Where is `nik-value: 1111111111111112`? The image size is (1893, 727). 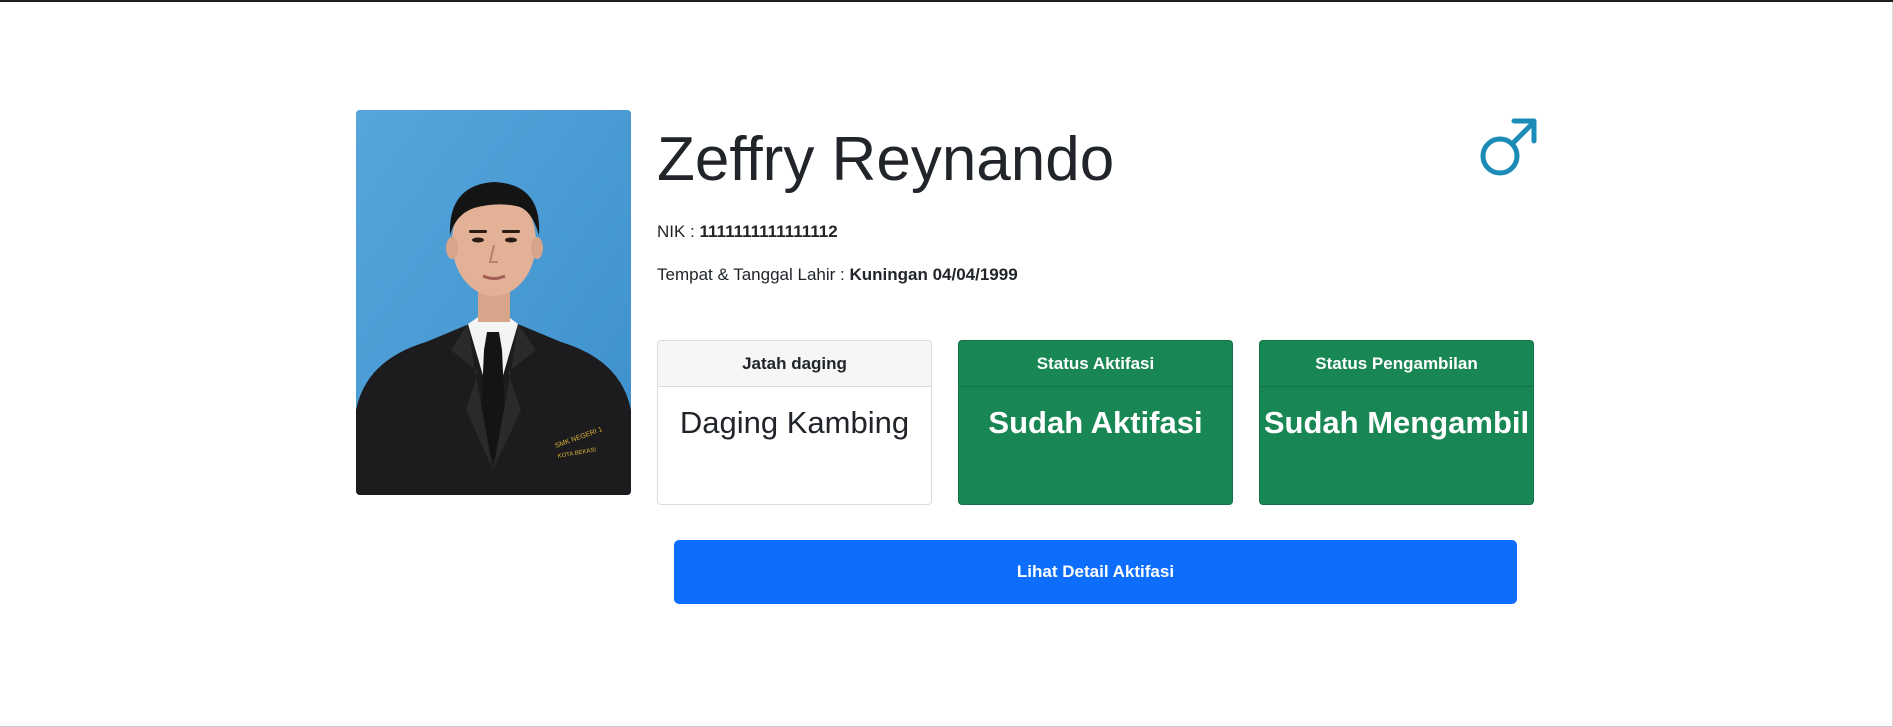
nik-value: 1111111111111112 is located at coordinates (768, 231).